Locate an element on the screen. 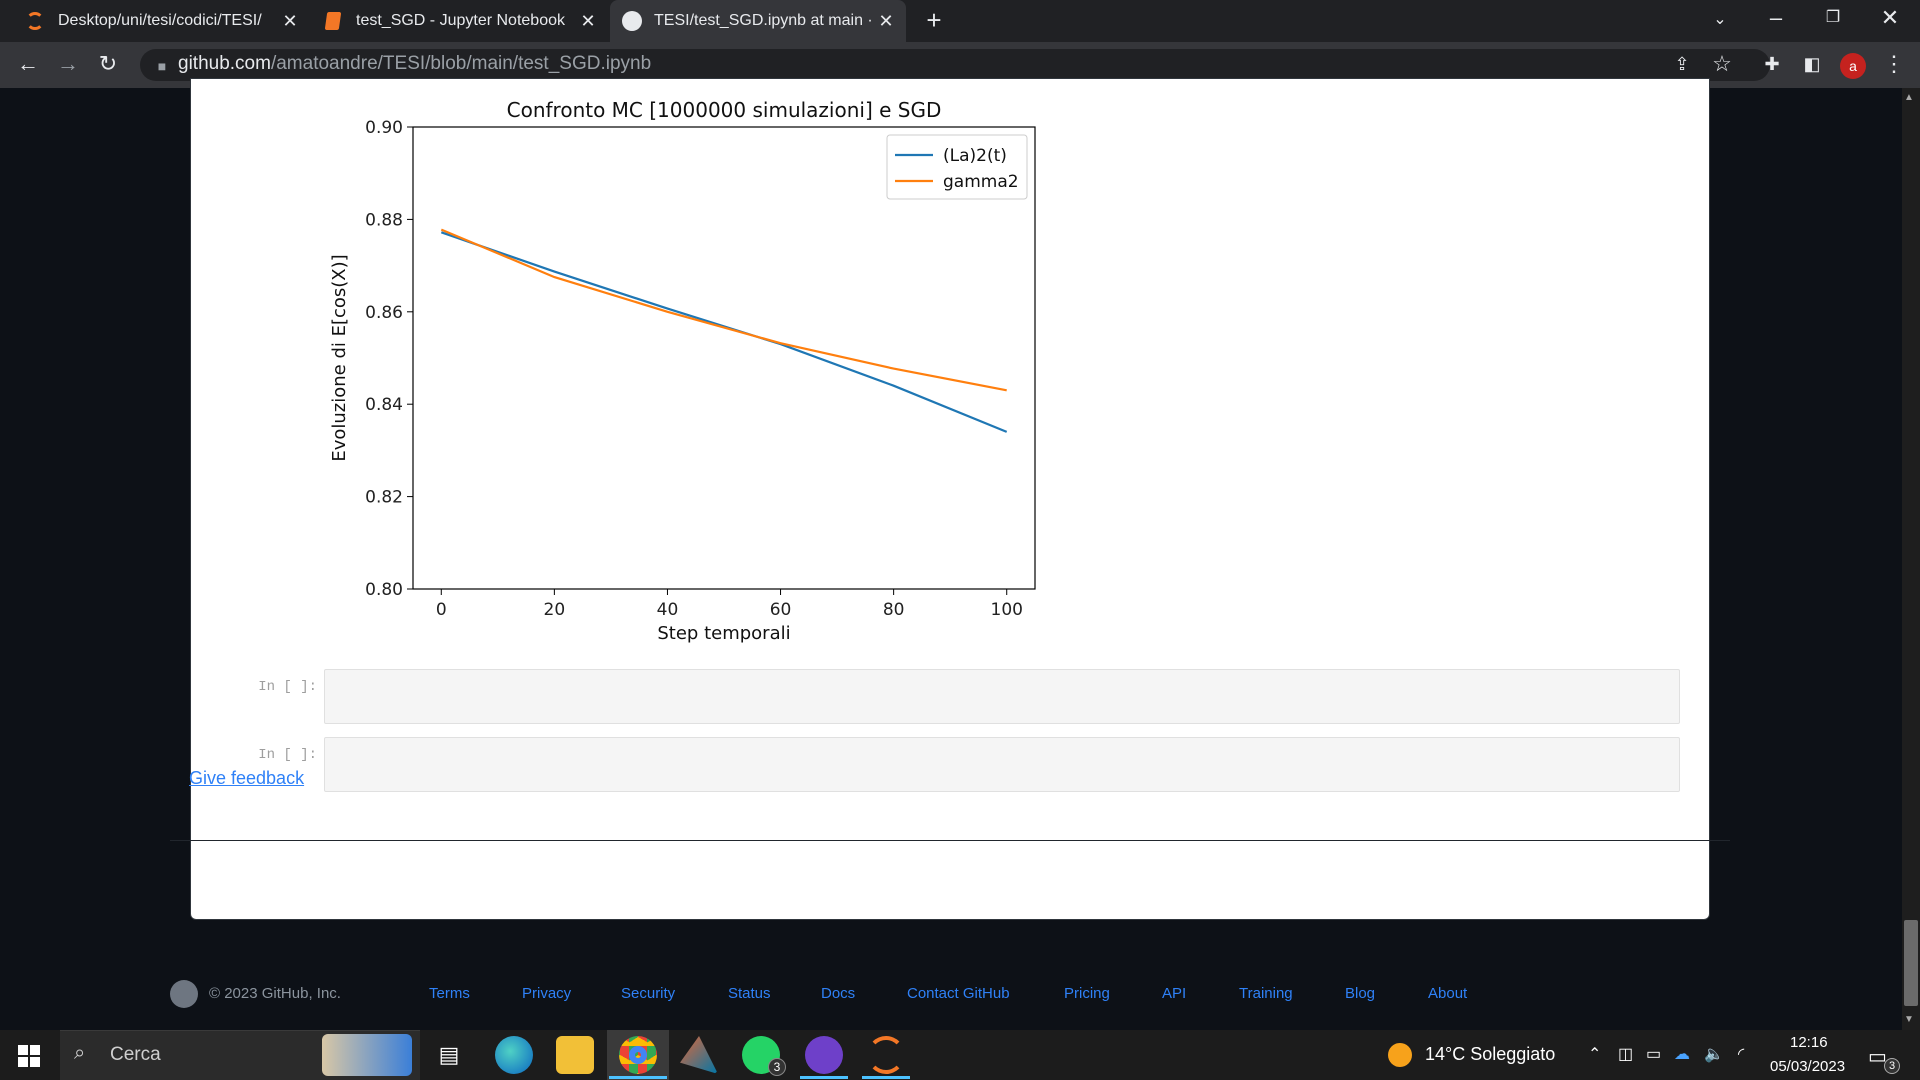  footer-link-docs: Docs is located at coordinates (838, 993).